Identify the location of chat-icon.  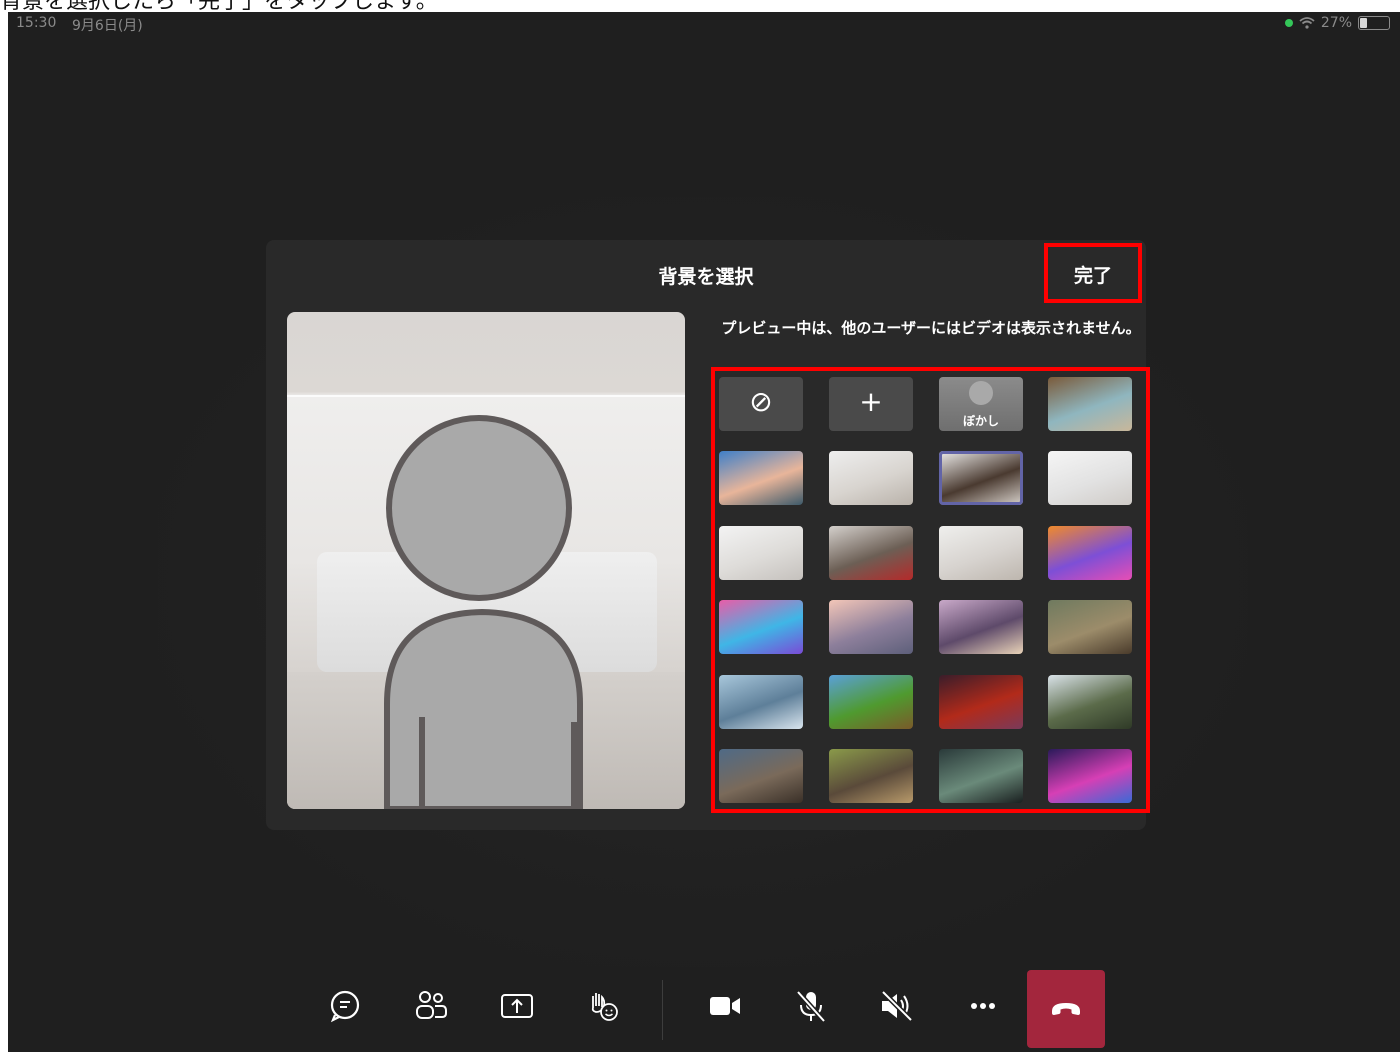
(345, 1006).